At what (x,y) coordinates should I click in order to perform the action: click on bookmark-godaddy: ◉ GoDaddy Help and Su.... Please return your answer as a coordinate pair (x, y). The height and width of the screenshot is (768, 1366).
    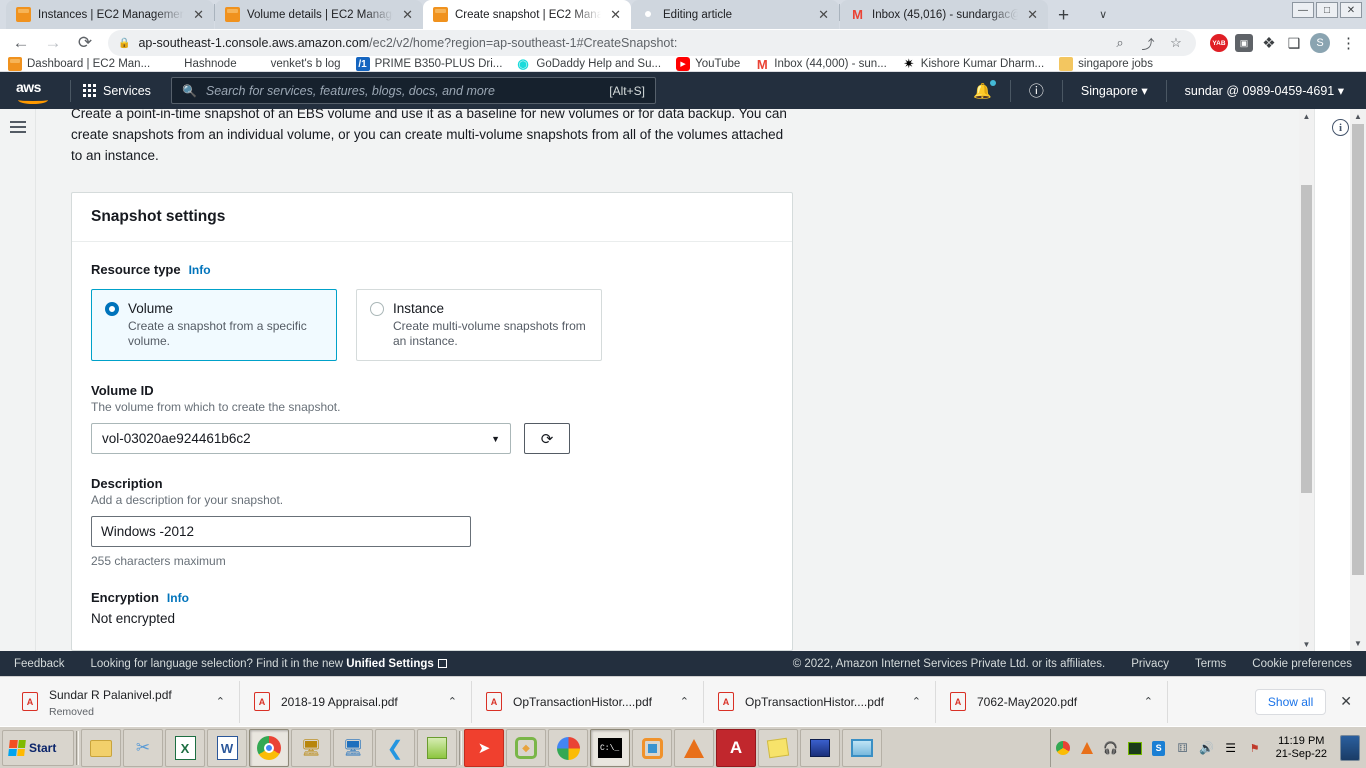
    Looking at the image, I should click on (589, 64).